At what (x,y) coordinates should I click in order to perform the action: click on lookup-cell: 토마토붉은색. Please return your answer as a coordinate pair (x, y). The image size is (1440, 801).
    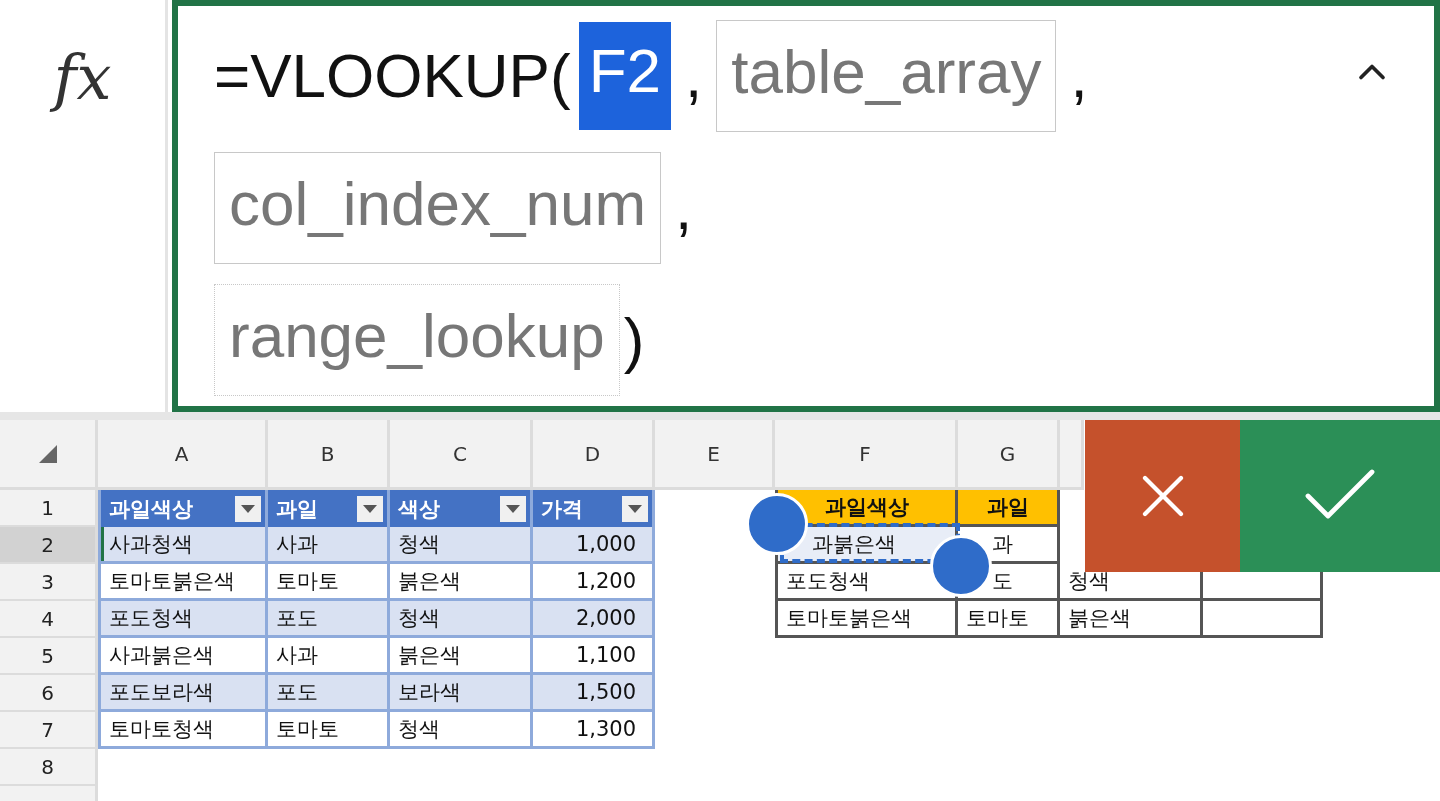
    Looking at the image, I should click on (866, 619).